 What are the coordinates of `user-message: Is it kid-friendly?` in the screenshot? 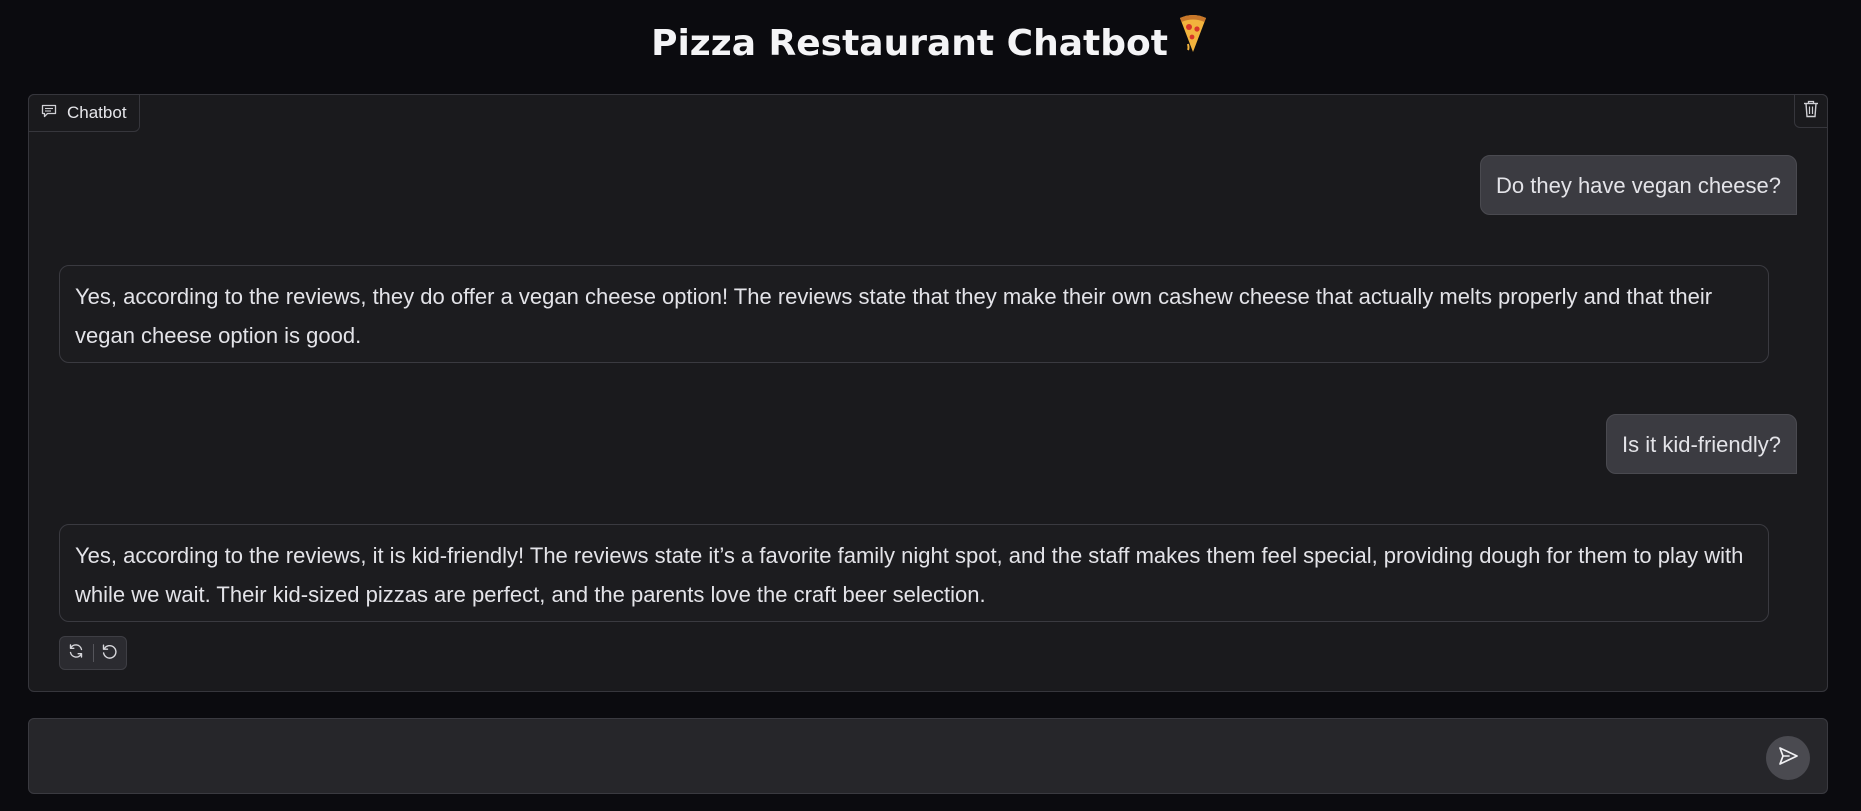 It's located at (1701, 444).